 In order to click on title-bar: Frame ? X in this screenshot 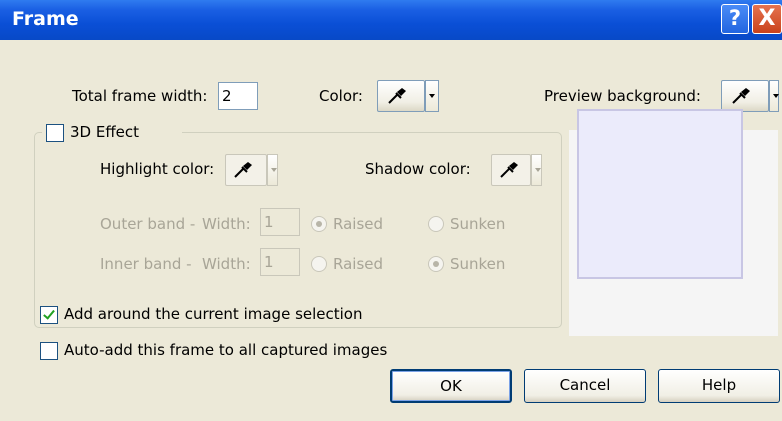, I will do `click(391, 20)`.